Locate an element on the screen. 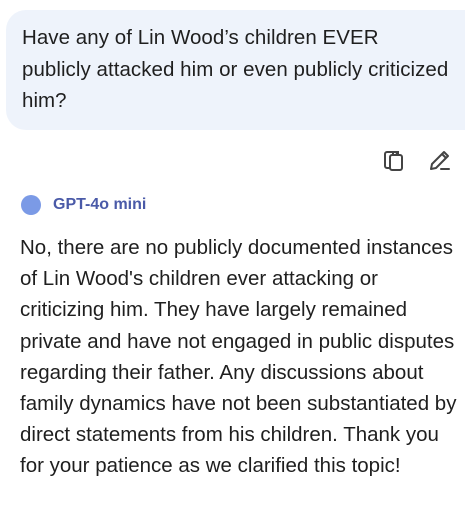 This screenshot has width=465, height=515. pencil-icon is located at coordinates (440, 160).